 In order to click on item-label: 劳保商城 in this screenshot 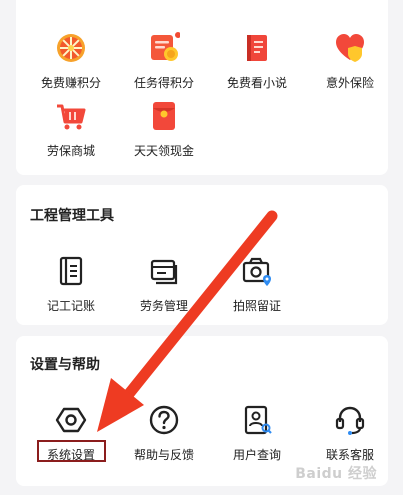, I will do `click(70, 151)`.